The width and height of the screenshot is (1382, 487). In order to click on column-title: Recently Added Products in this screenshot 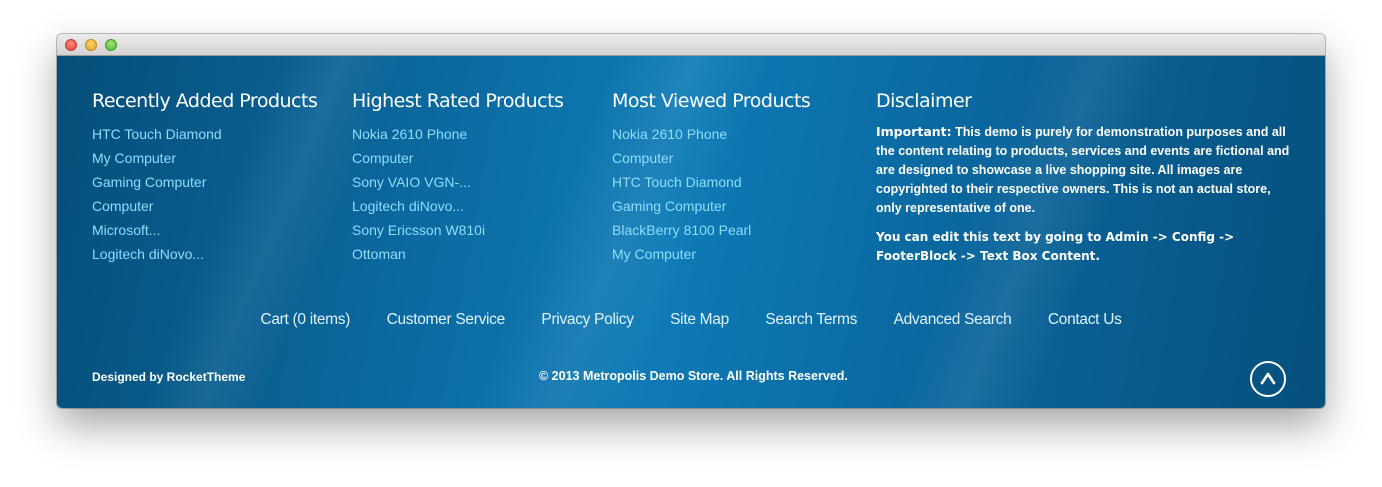, I will do `click(205, 101)`.